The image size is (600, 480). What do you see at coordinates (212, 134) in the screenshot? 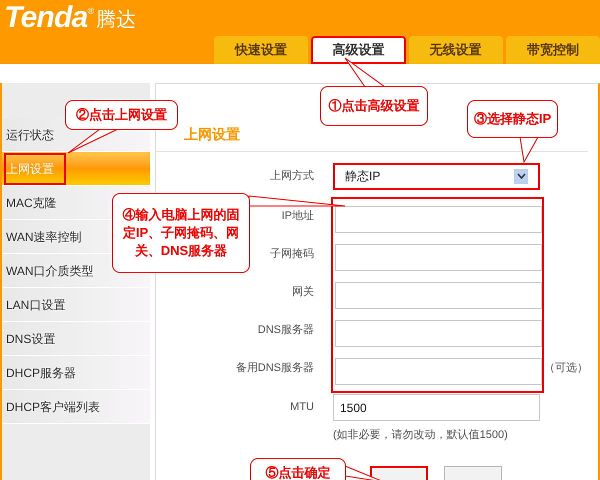
I see `section-title: 上网设置` at bounding box center [212, 134].